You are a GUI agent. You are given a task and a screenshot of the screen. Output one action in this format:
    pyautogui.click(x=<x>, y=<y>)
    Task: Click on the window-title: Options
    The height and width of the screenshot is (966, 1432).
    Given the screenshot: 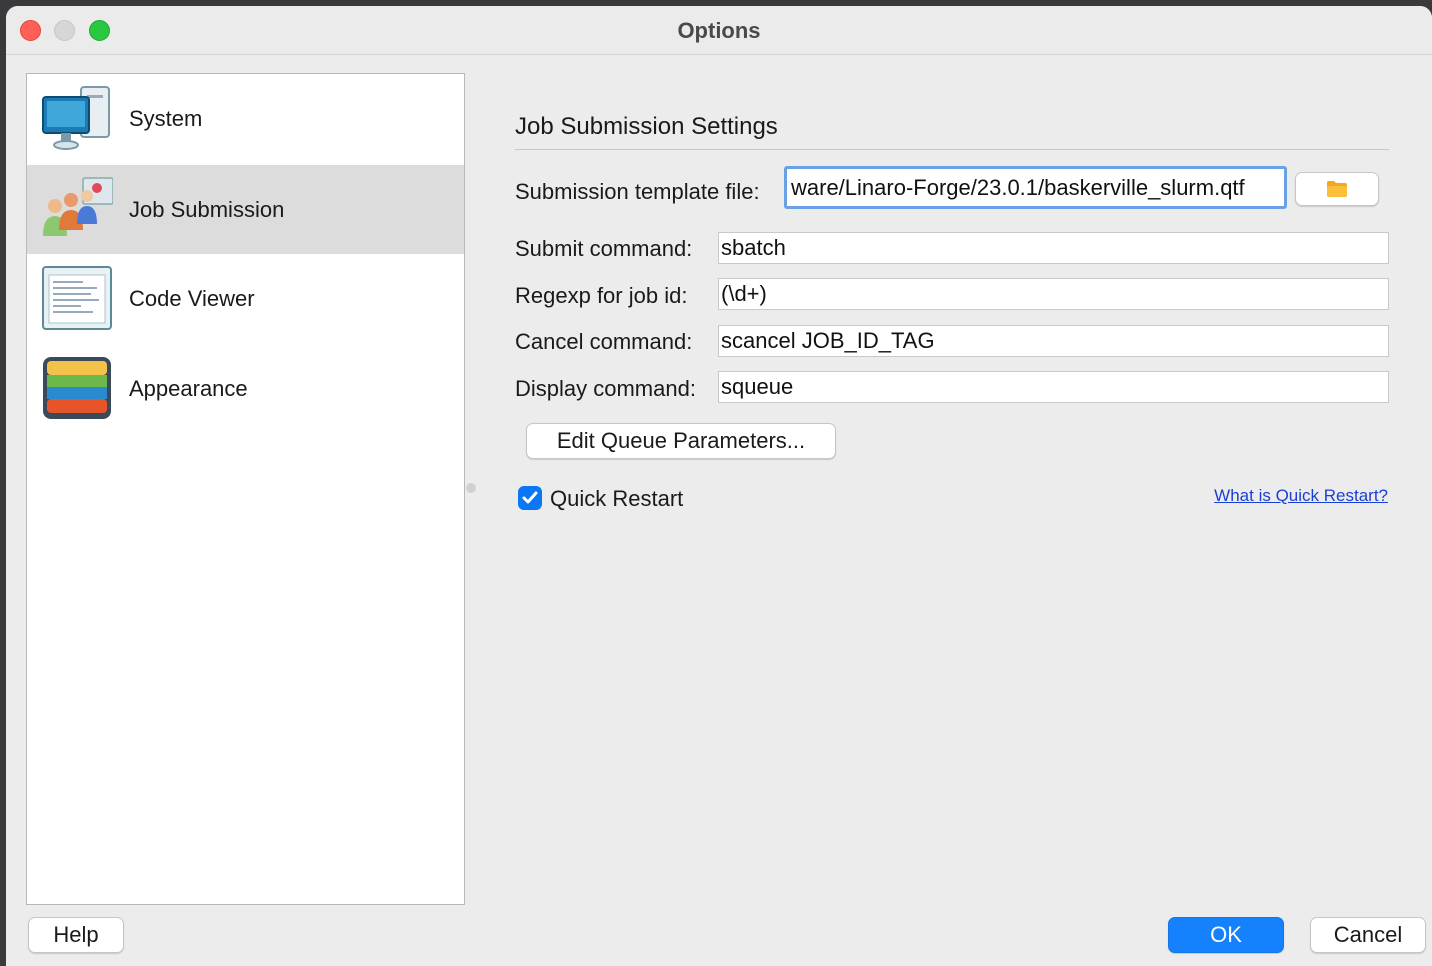 What is the action you would take?
    pyautogui.click(x=719, y=30)
    